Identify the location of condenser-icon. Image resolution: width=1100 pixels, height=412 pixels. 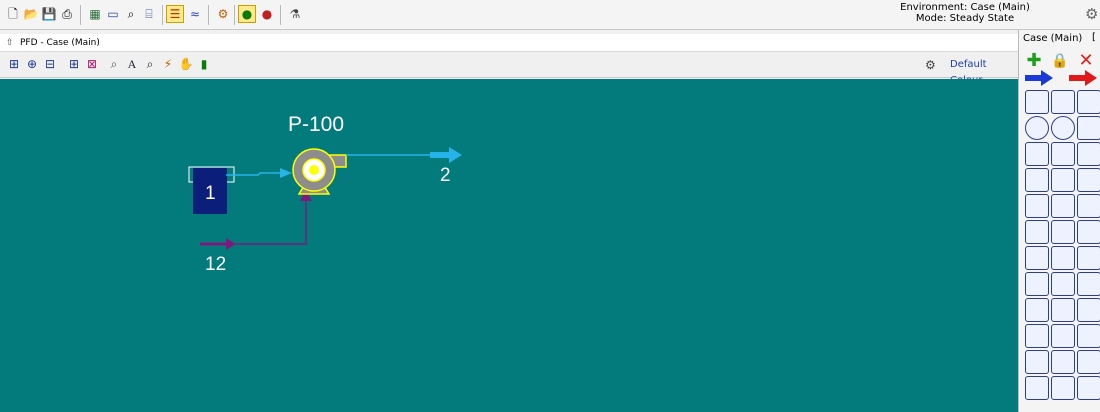
(1088, 388).